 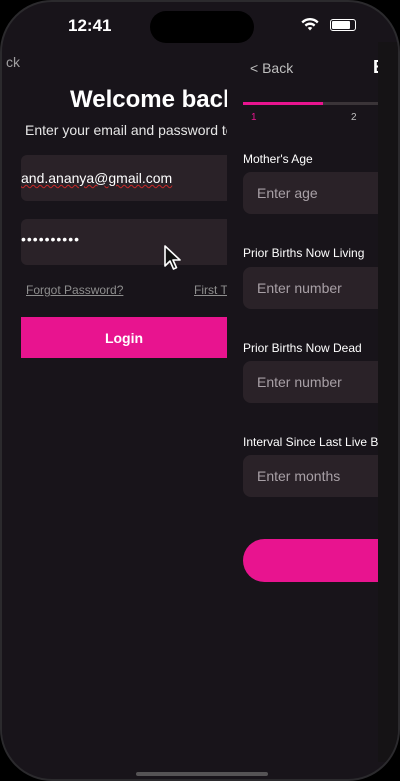 What do you see at coordinates (97, 178) in the screenshot?
I see `email-value: and.ananya@gmail.com` at bounding box center [97, 178].